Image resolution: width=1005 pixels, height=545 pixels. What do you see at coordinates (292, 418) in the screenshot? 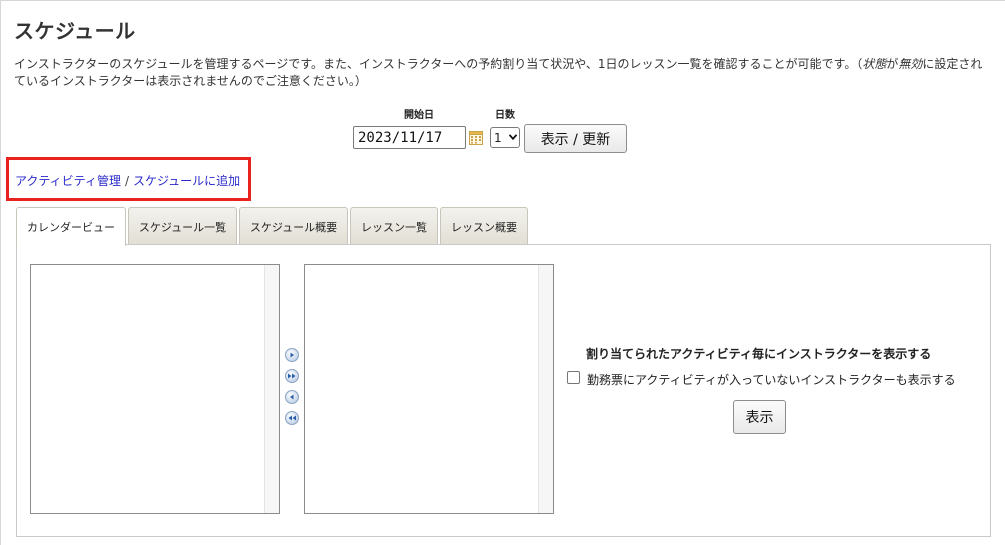
I see `move-all-left-icon` at bounding box center [292, 418].